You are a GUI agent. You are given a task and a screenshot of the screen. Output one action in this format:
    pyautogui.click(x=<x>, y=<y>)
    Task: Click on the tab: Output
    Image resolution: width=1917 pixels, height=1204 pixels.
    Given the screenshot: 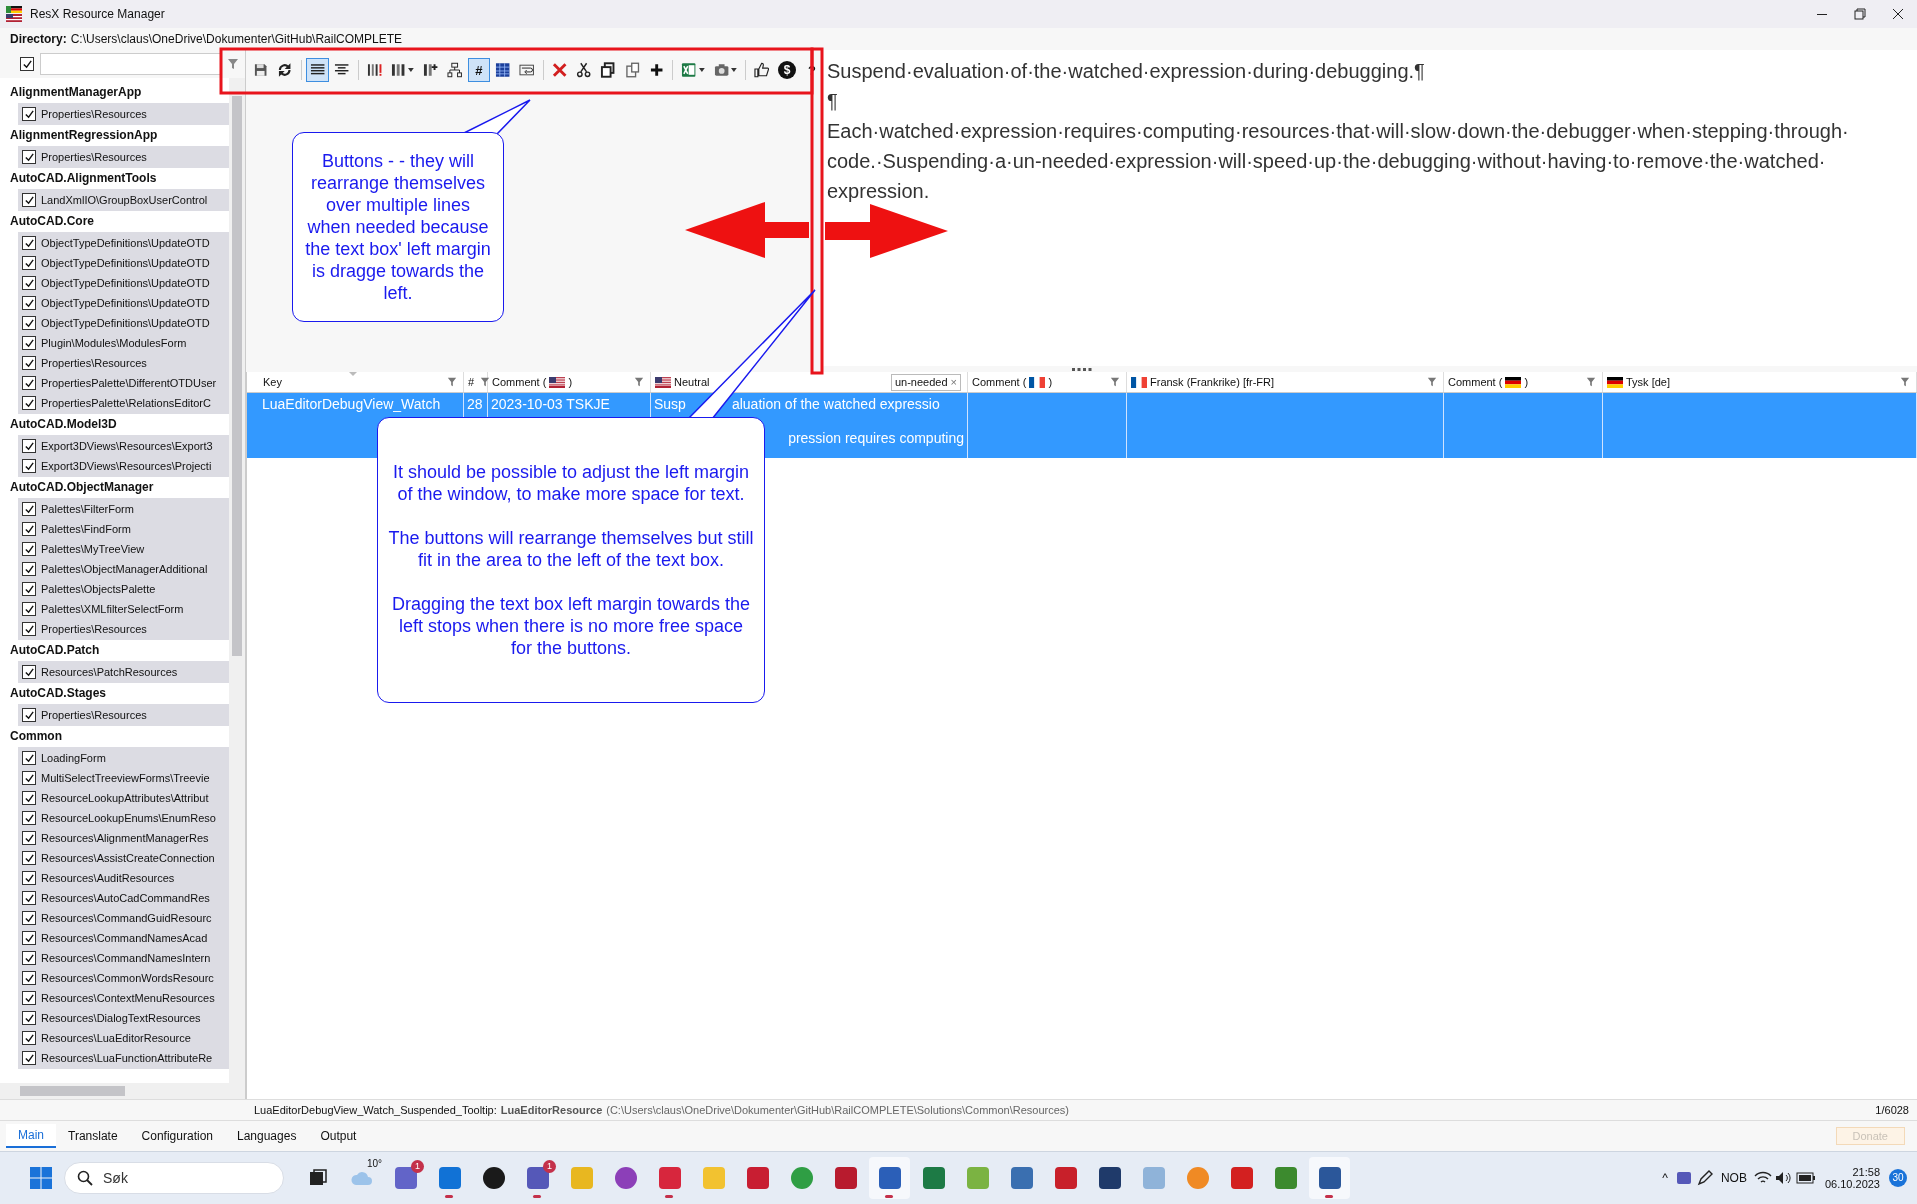 What is the action you would take?
    pyautogui.click(x=338, y=1136)
    